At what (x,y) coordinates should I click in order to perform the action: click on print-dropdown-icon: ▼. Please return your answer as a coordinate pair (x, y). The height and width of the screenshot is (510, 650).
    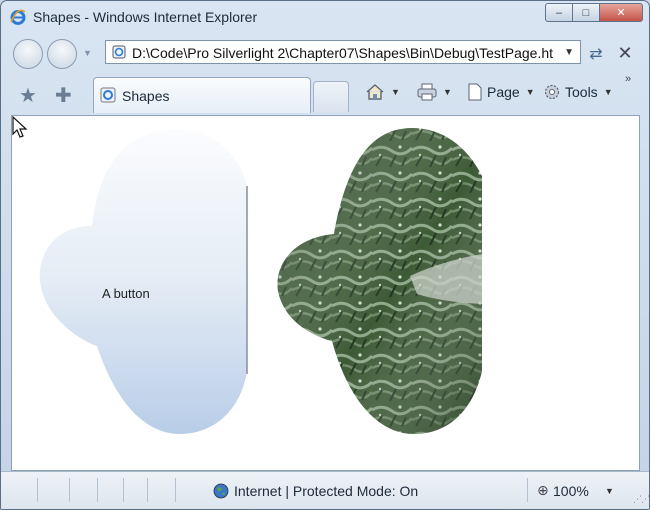
    Looking at the image, I should click on (447, 92).